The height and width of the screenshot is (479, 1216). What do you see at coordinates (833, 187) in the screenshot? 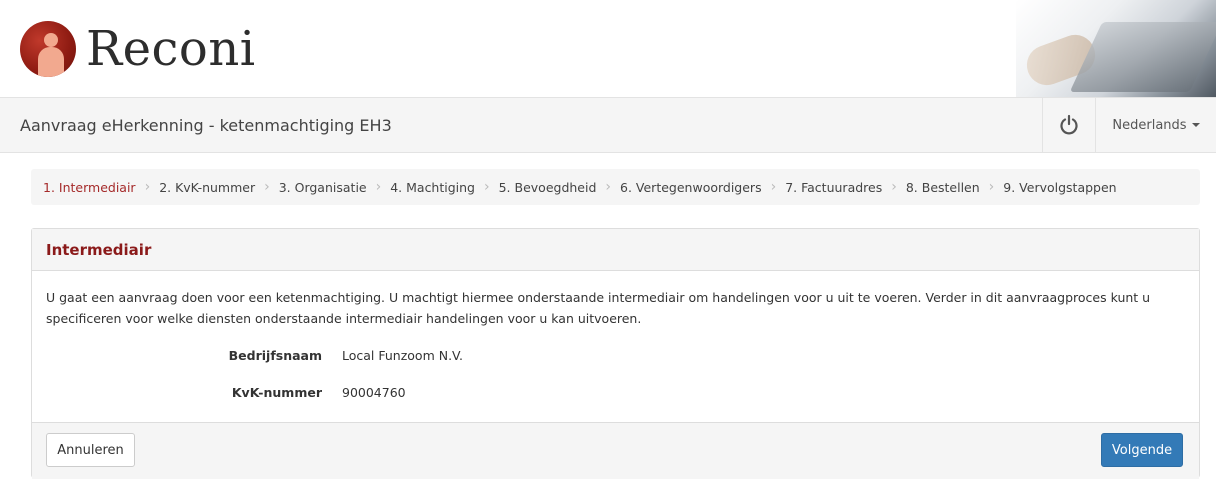
I see `step-7: 7. Factuuradres` at bounding box center [833, 187].